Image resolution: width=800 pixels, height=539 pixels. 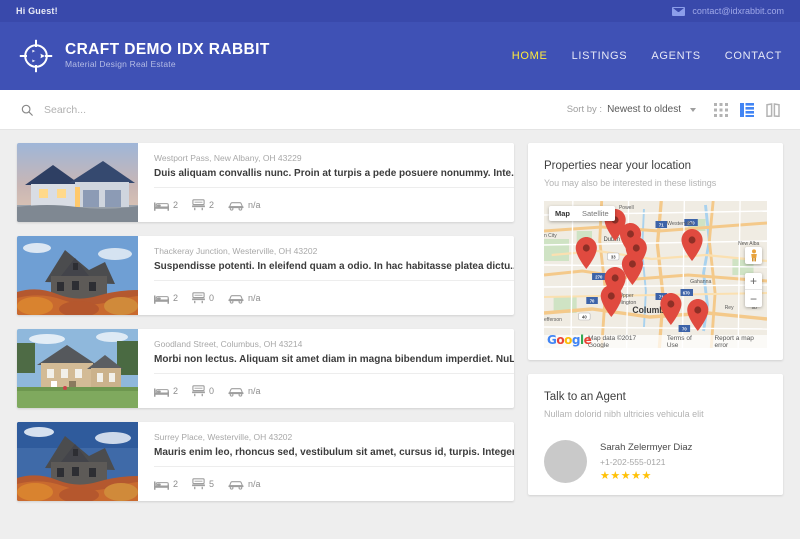 What do you see at coordinates (228, 344) in the screenshot?
I see `listing-address: Goodland Street, Columbus, OH 43214` at bounding box center [228, 344].